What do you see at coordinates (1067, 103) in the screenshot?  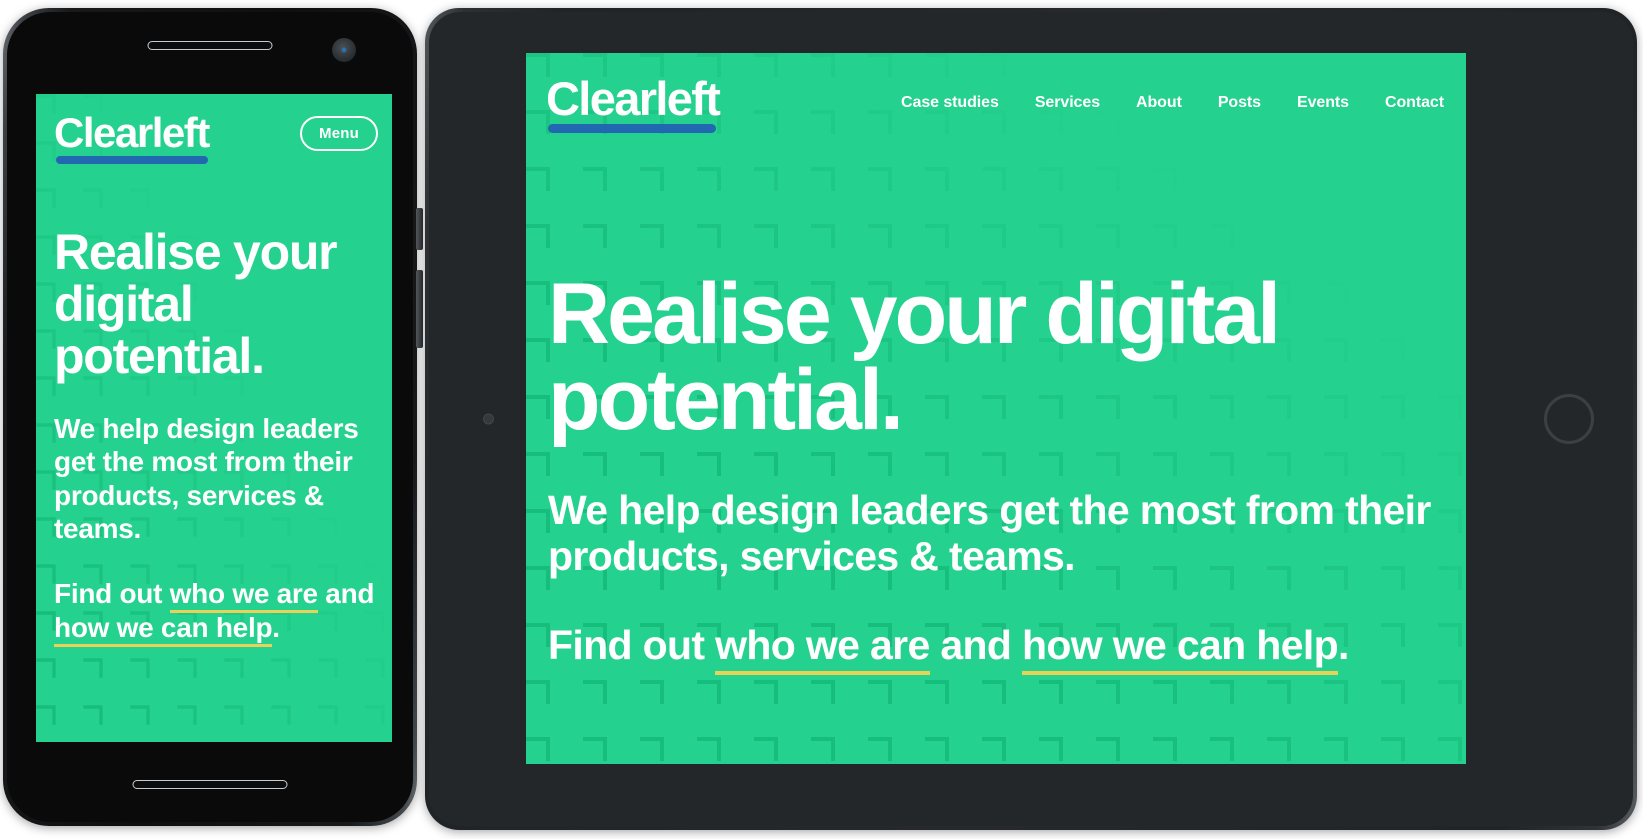 I see `nav-item-services: Services` at bounding box center [1067, 103].